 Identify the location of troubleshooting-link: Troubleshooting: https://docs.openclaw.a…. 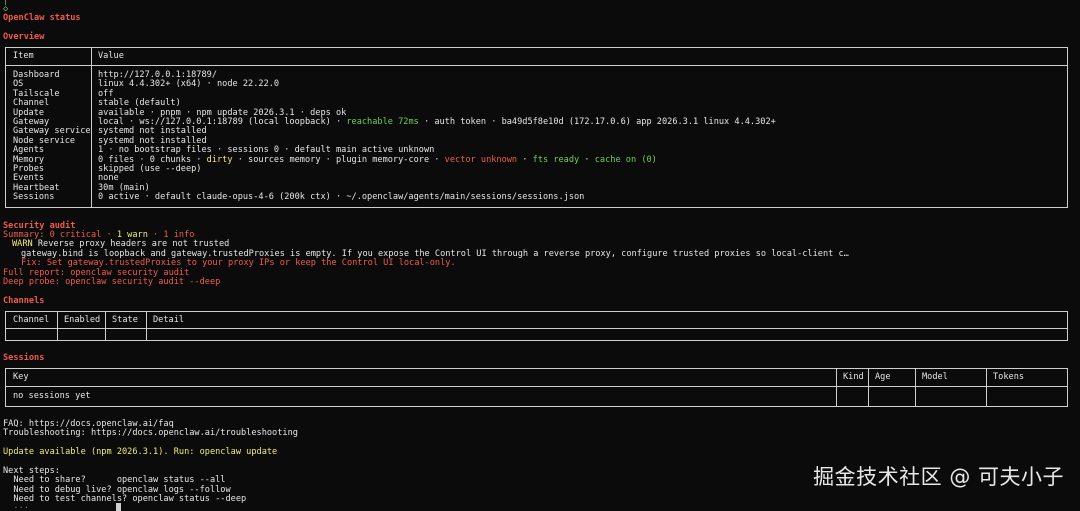
(150, 433).